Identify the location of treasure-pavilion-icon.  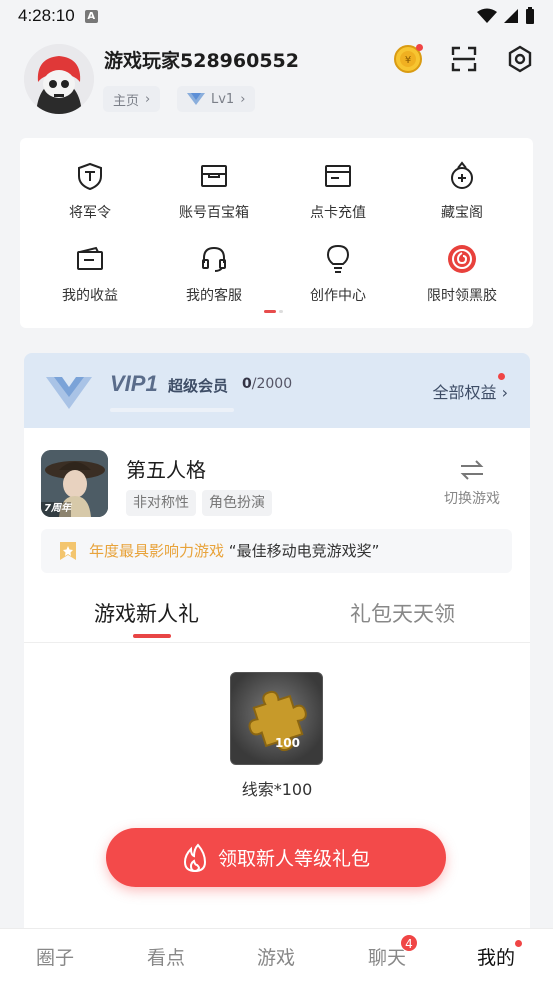
(462, 175).